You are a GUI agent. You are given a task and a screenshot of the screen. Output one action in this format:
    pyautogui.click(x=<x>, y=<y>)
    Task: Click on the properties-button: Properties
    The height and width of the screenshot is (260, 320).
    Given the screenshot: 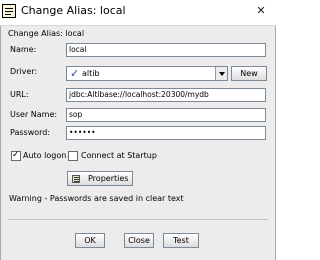 What is the action you would take?
    pyautogui.click(x=100, y=178)
    